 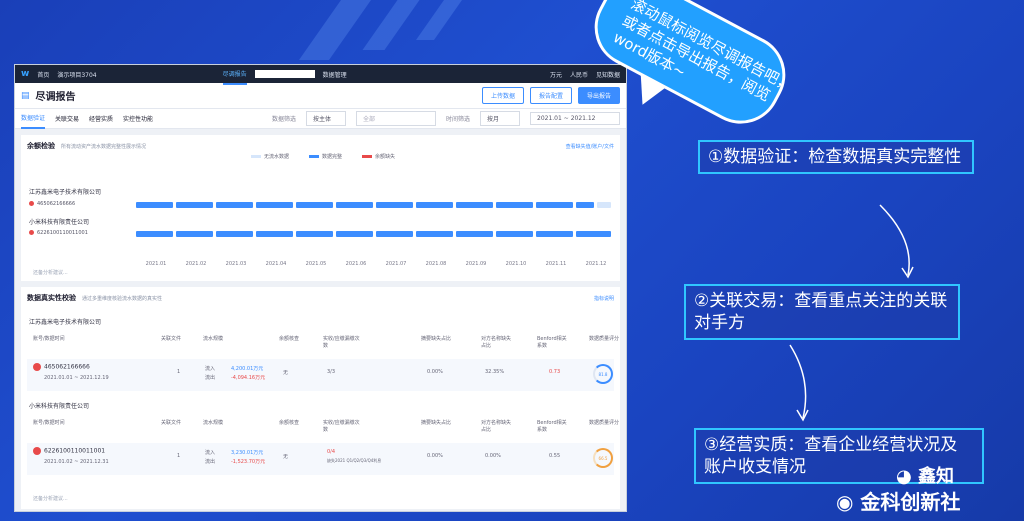 I want to click on col-scale: 流水规模, so click(x=213, y=339).